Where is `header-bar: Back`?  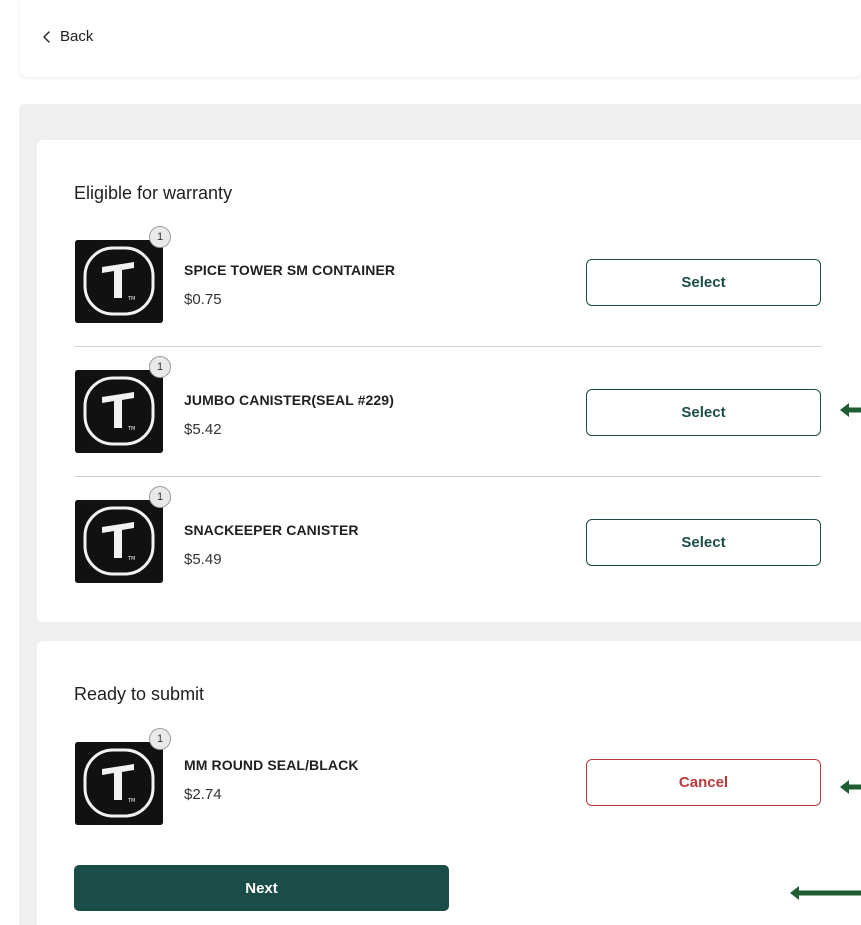 header-bar: Back is located at coordinates (440, 38).